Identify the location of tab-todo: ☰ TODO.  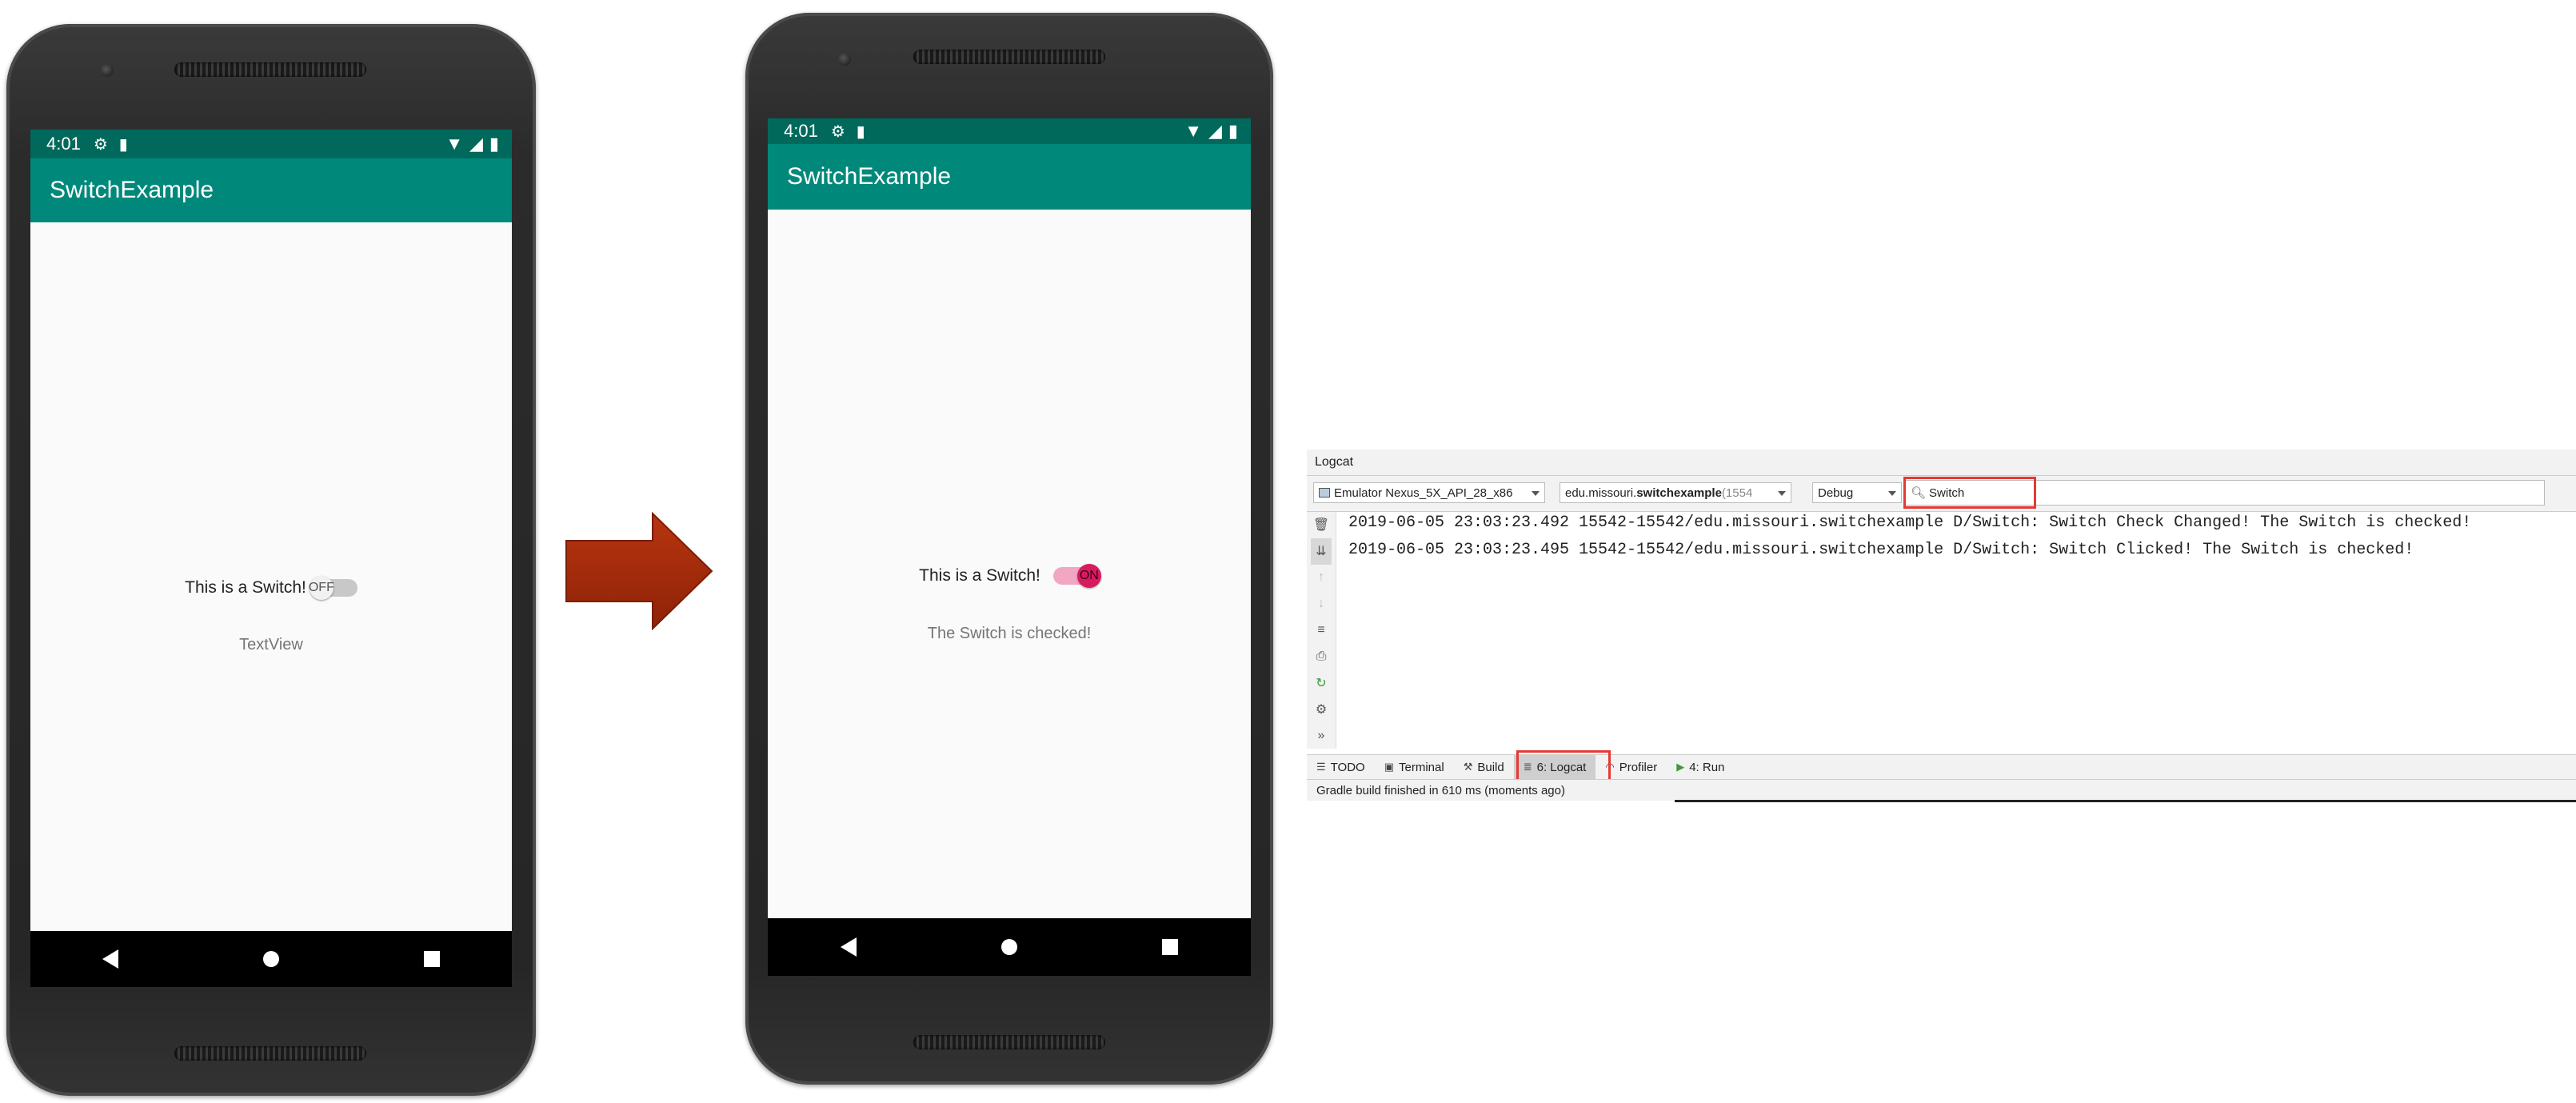
(1341, 767).